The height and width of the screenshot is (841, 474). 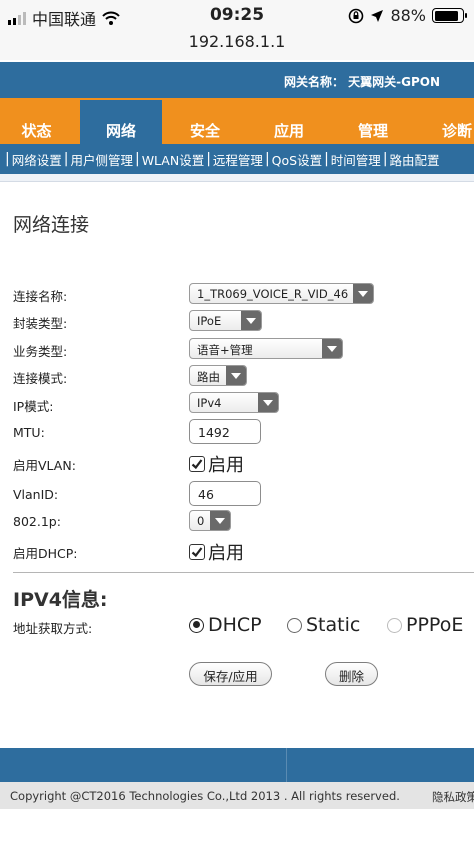 What do you see at coordinates (266, 348) in the screenshot?
I see `service-type-select: 语音+管理` at bounding box center [266, 348].